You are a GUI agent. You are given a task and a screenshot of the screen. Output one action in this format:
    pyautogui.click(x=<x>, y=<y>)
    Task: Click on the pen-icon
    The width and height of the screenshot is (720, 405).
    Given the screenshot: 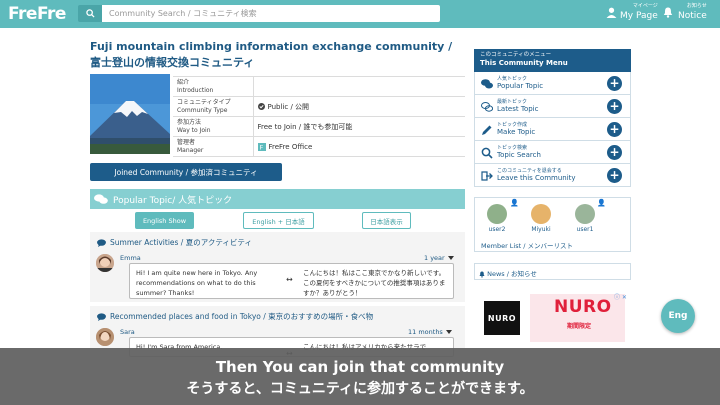 What is the action you would take?
    pyautogui.click(x=487, y=130)
    